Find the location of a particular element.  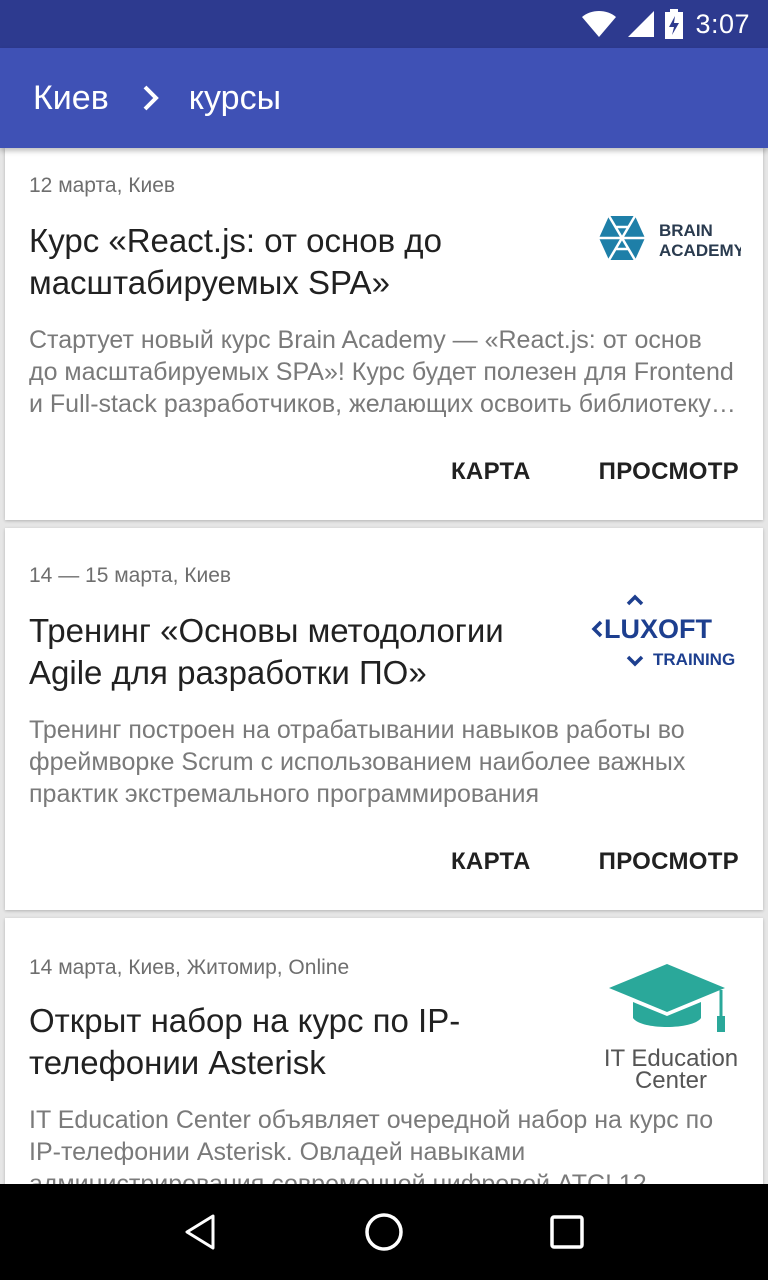

brain-academy-logo: BRAIN ACADEMY is located at coordinates (670, 238).